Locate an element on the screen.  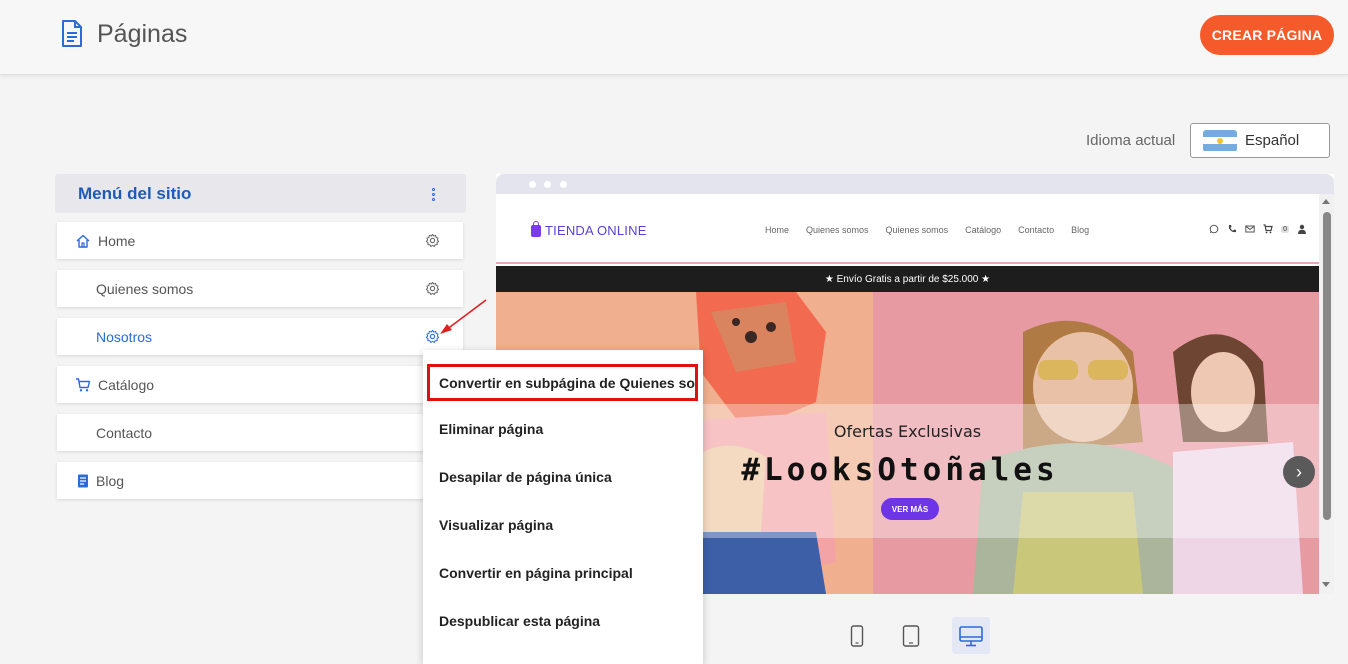
preview-nav-quienes-somos-2: Quienes somos is located at coordinates (917, 230).